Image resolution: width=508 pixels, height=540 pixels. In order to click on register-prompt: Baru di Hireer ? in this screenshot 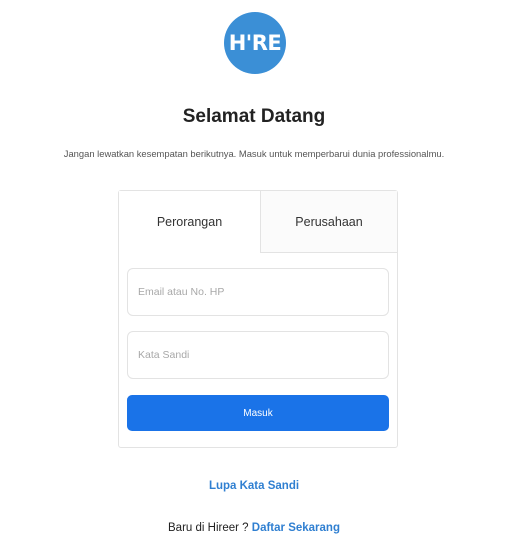, I will do `click(208, 528)`.